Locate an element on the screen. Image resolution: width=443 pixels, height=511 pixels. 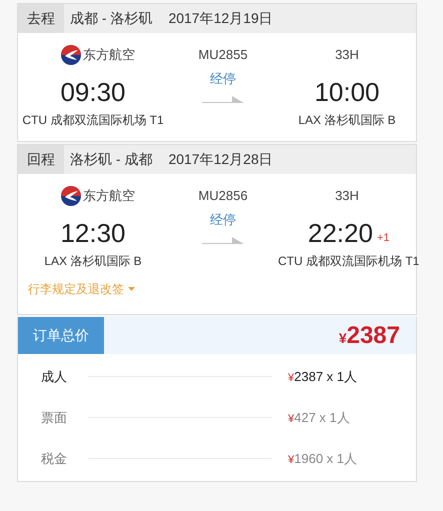
departure-time: 12:30 is located at coordinates (93, 233).